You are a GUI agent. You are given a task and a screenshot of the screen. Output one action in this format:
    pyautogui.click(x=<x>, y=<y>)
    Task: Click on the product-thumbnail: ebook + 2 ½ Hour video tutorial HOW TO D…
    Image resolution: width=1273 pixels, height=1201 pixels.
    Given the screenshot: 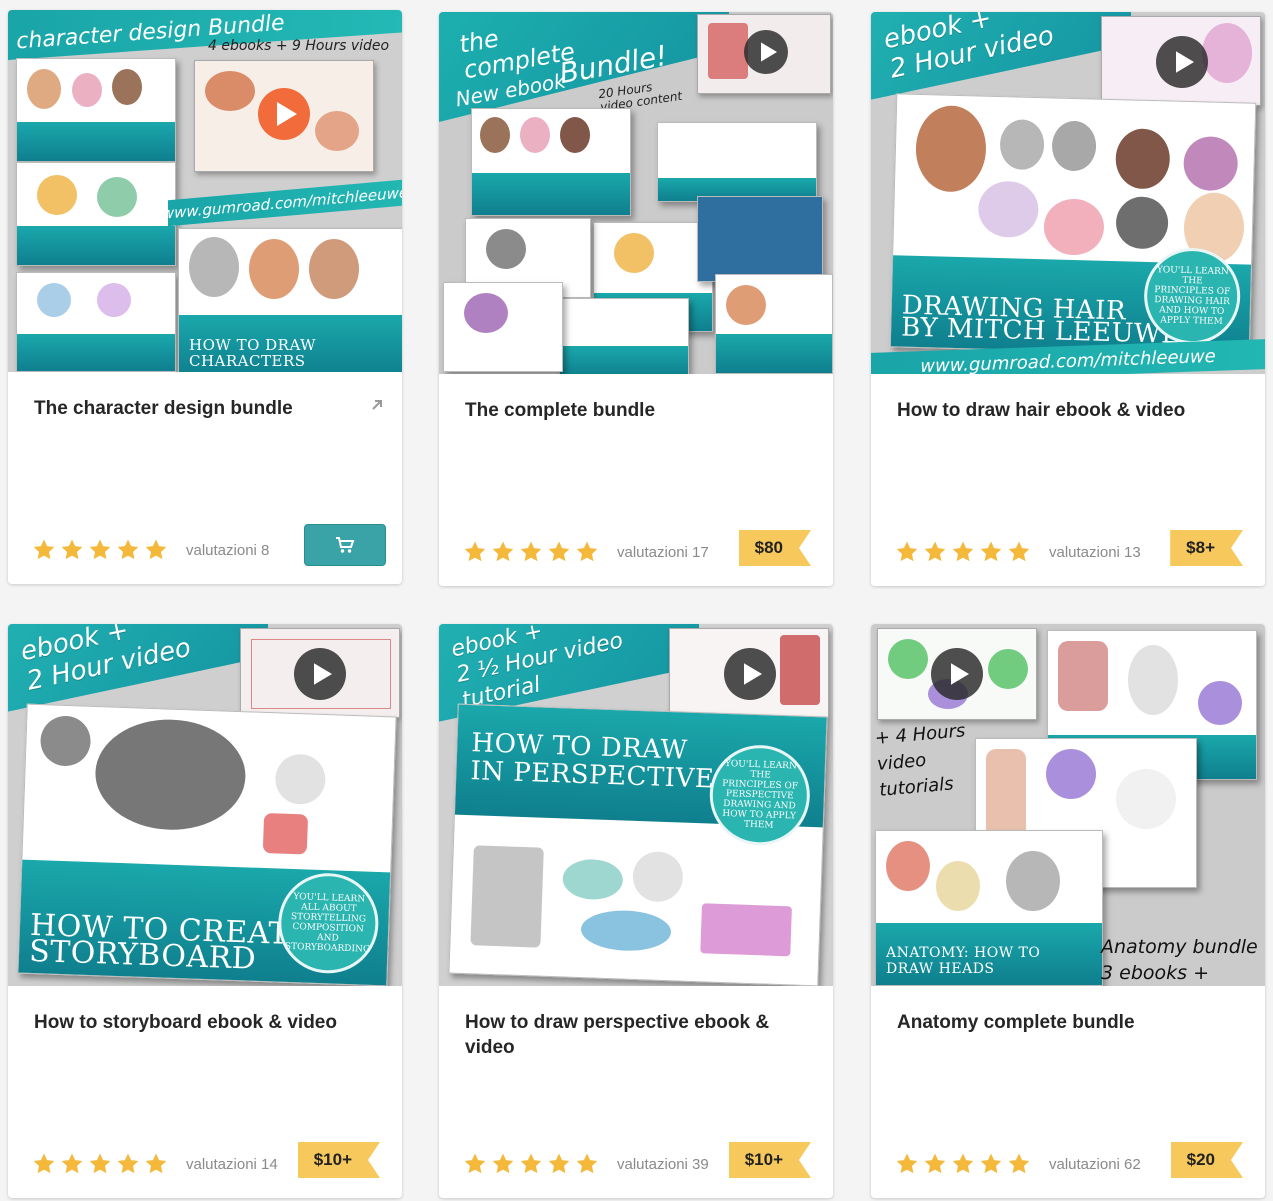 What is the action you would take?
    pyautogui.click(x=636, y=805)
    